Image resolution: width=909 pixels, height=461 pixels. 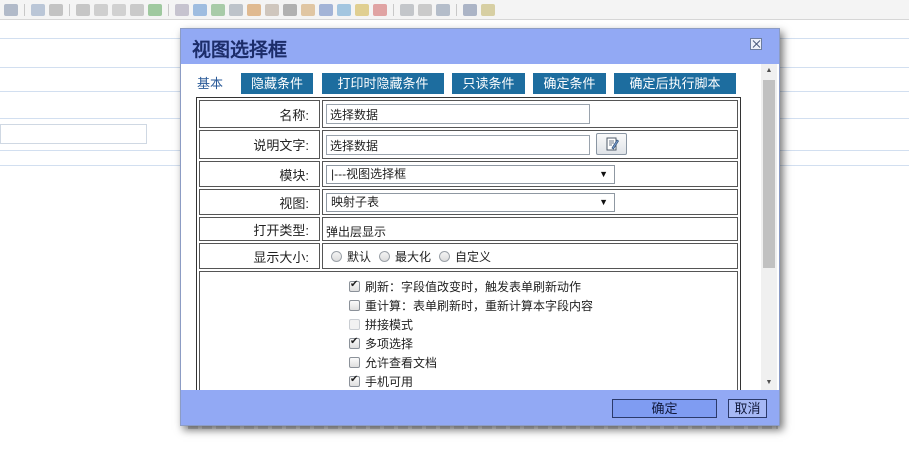 I want to click on paste-icon, so click(x=119, y=9).